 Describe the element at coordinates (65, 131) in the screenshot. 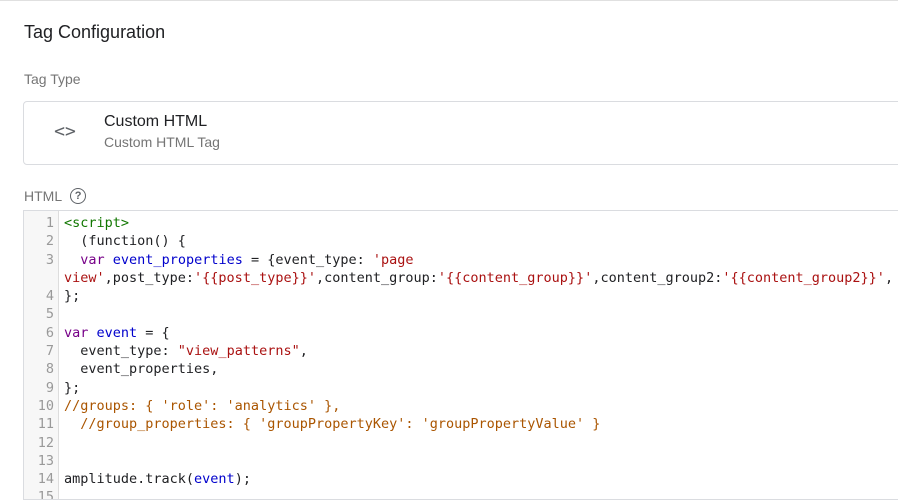

I see `code-icon: <>` at that location.